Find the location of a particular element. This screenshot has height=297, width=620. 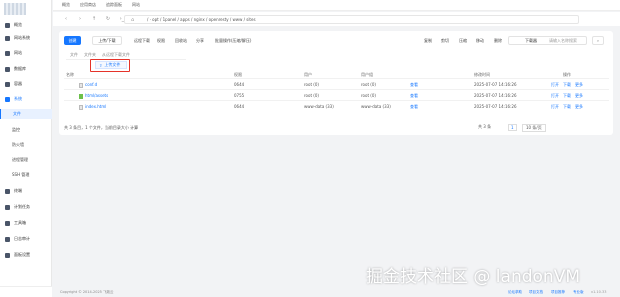

forward-icon: › is located at coordinates (80, 19).